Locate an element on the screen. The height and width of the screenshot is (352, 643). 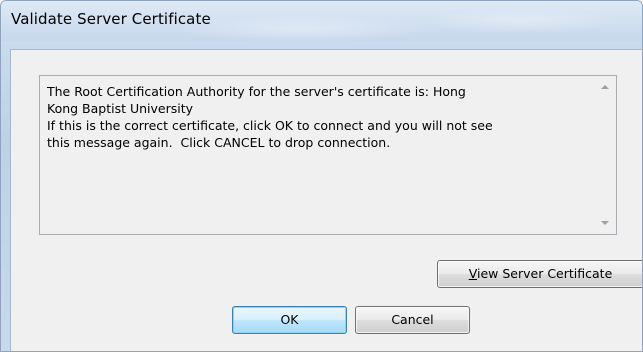
ok-button: OK is located at coordinates (289, 320).